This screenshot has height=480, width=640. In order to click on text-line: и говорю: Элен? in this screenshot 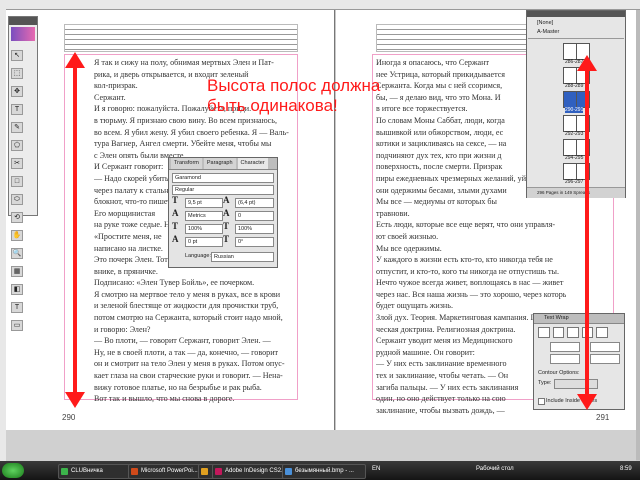, I will do `click(122, 329)`.